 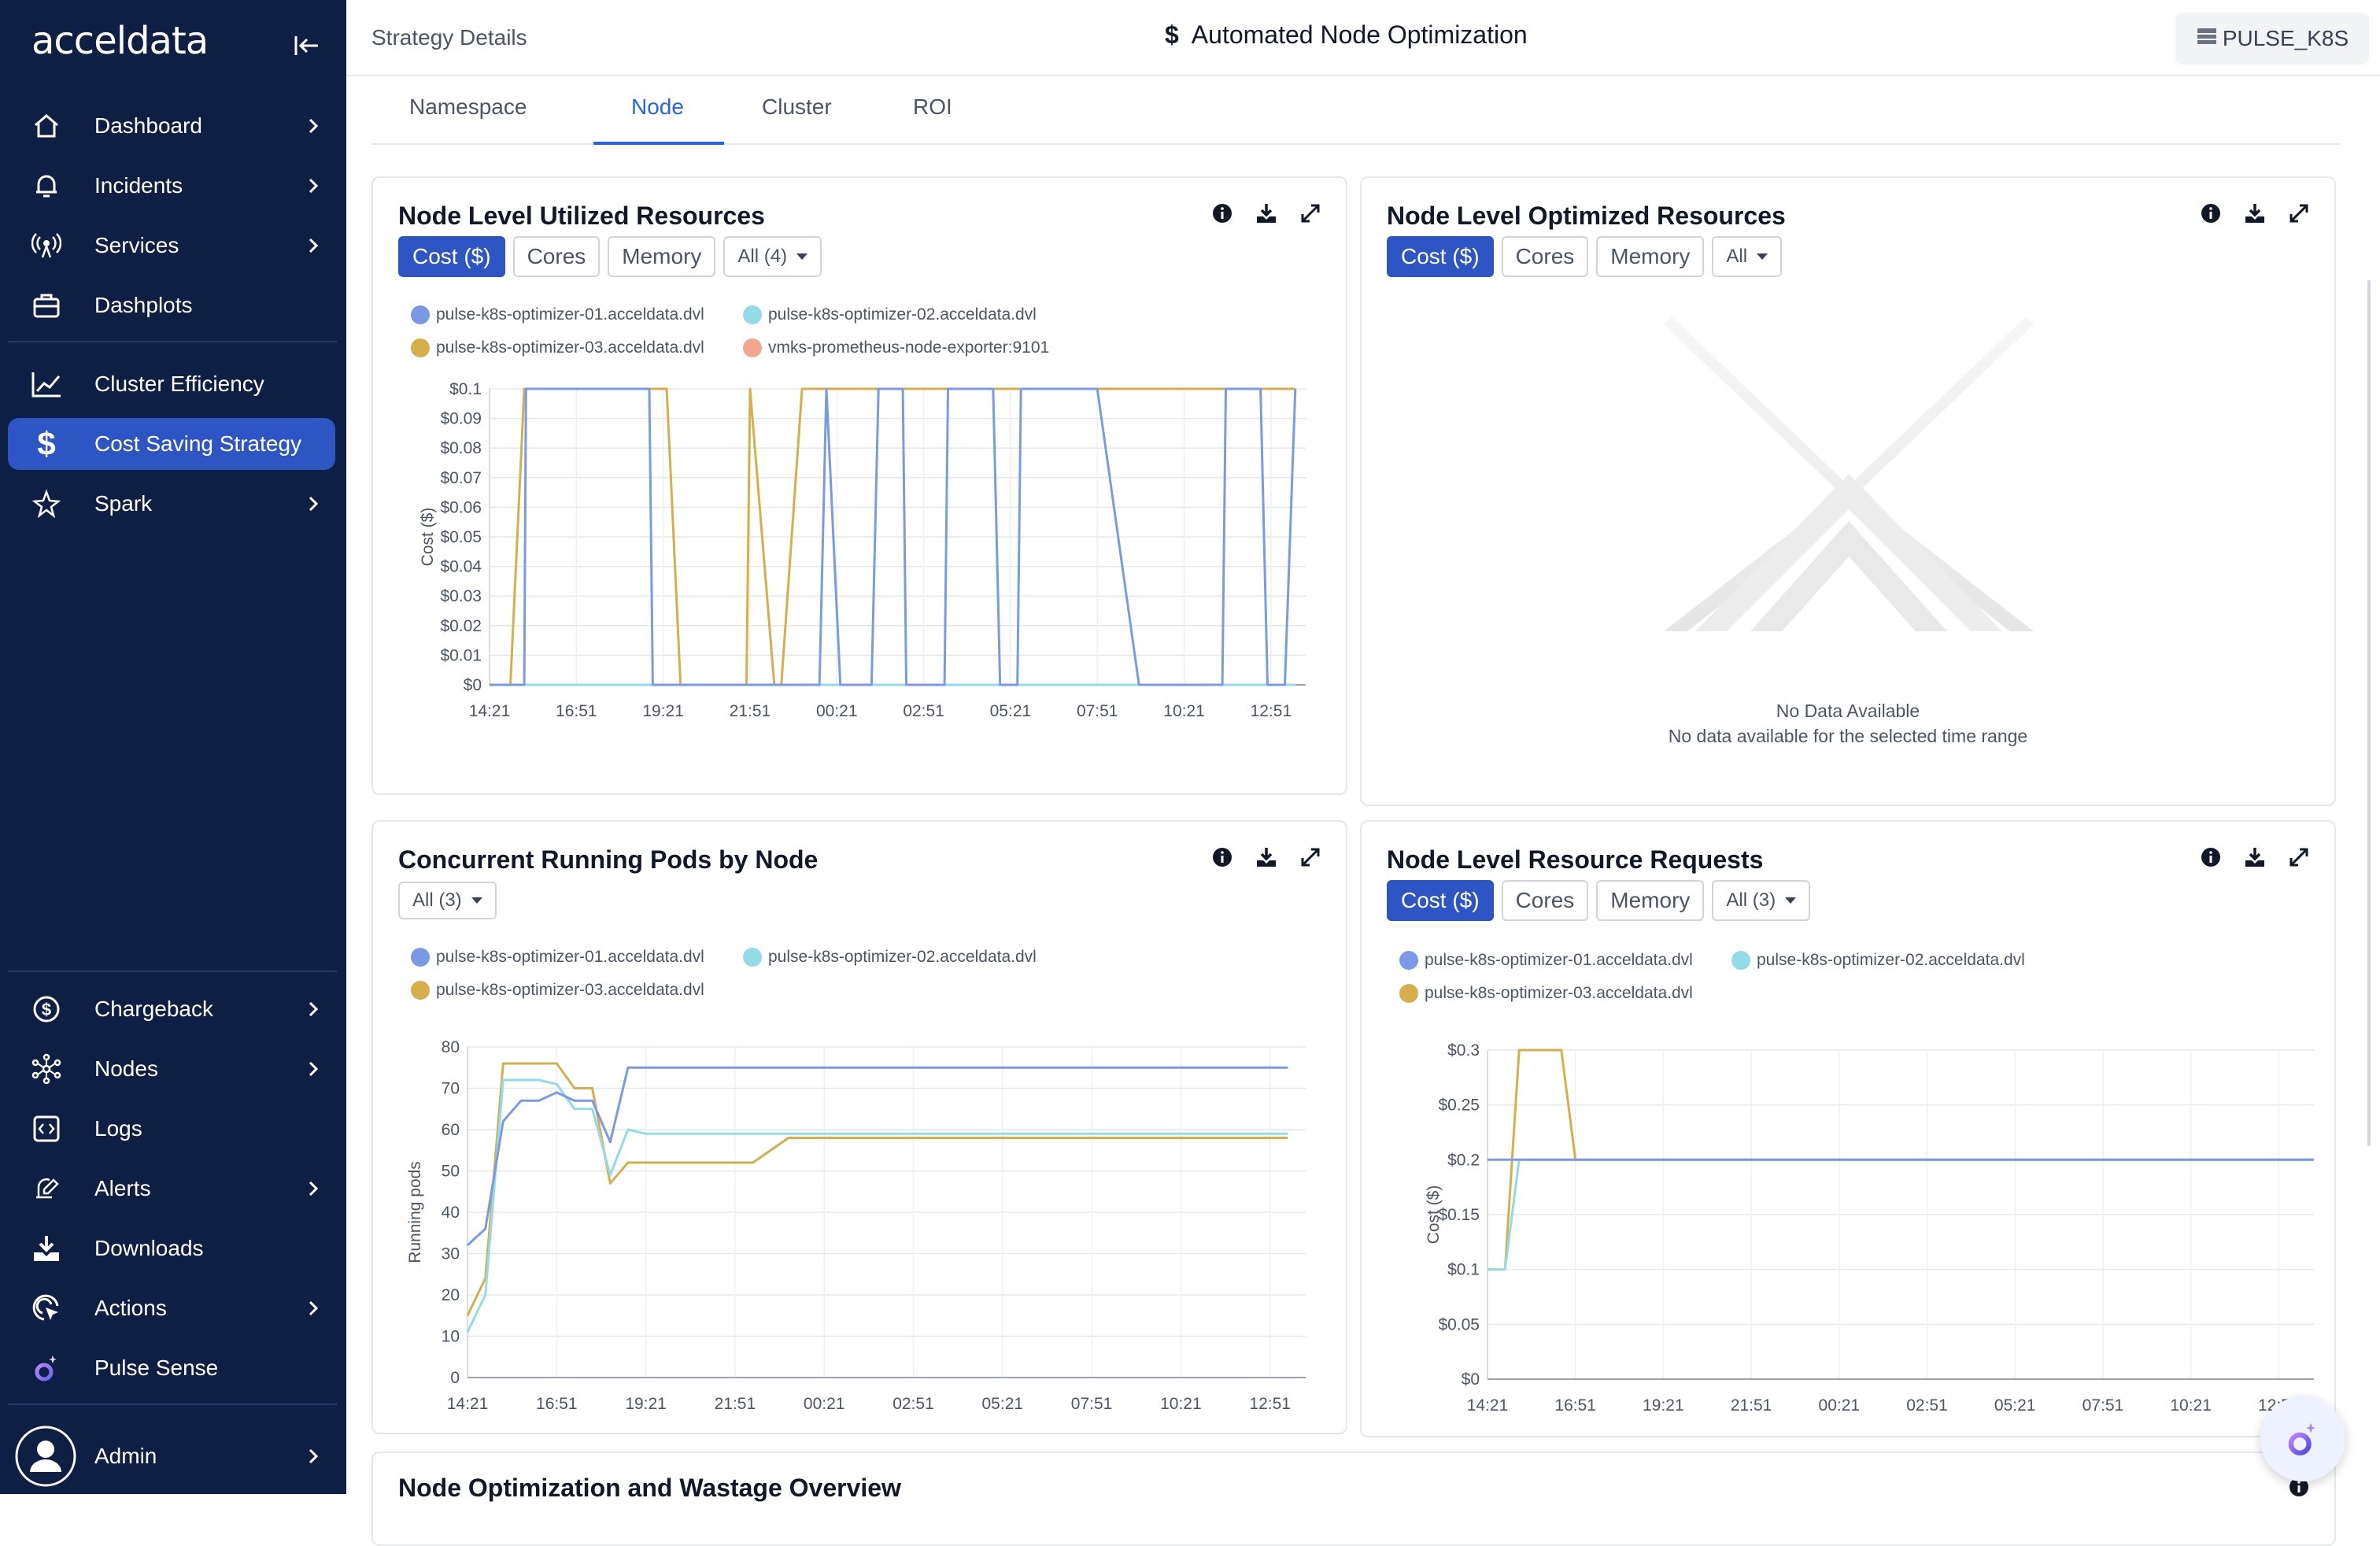 What do you see at coordinates (126, 1068) in the screenshot?
I see `sidebar-item-label: Nodes` at bounding box center [126, 1068].